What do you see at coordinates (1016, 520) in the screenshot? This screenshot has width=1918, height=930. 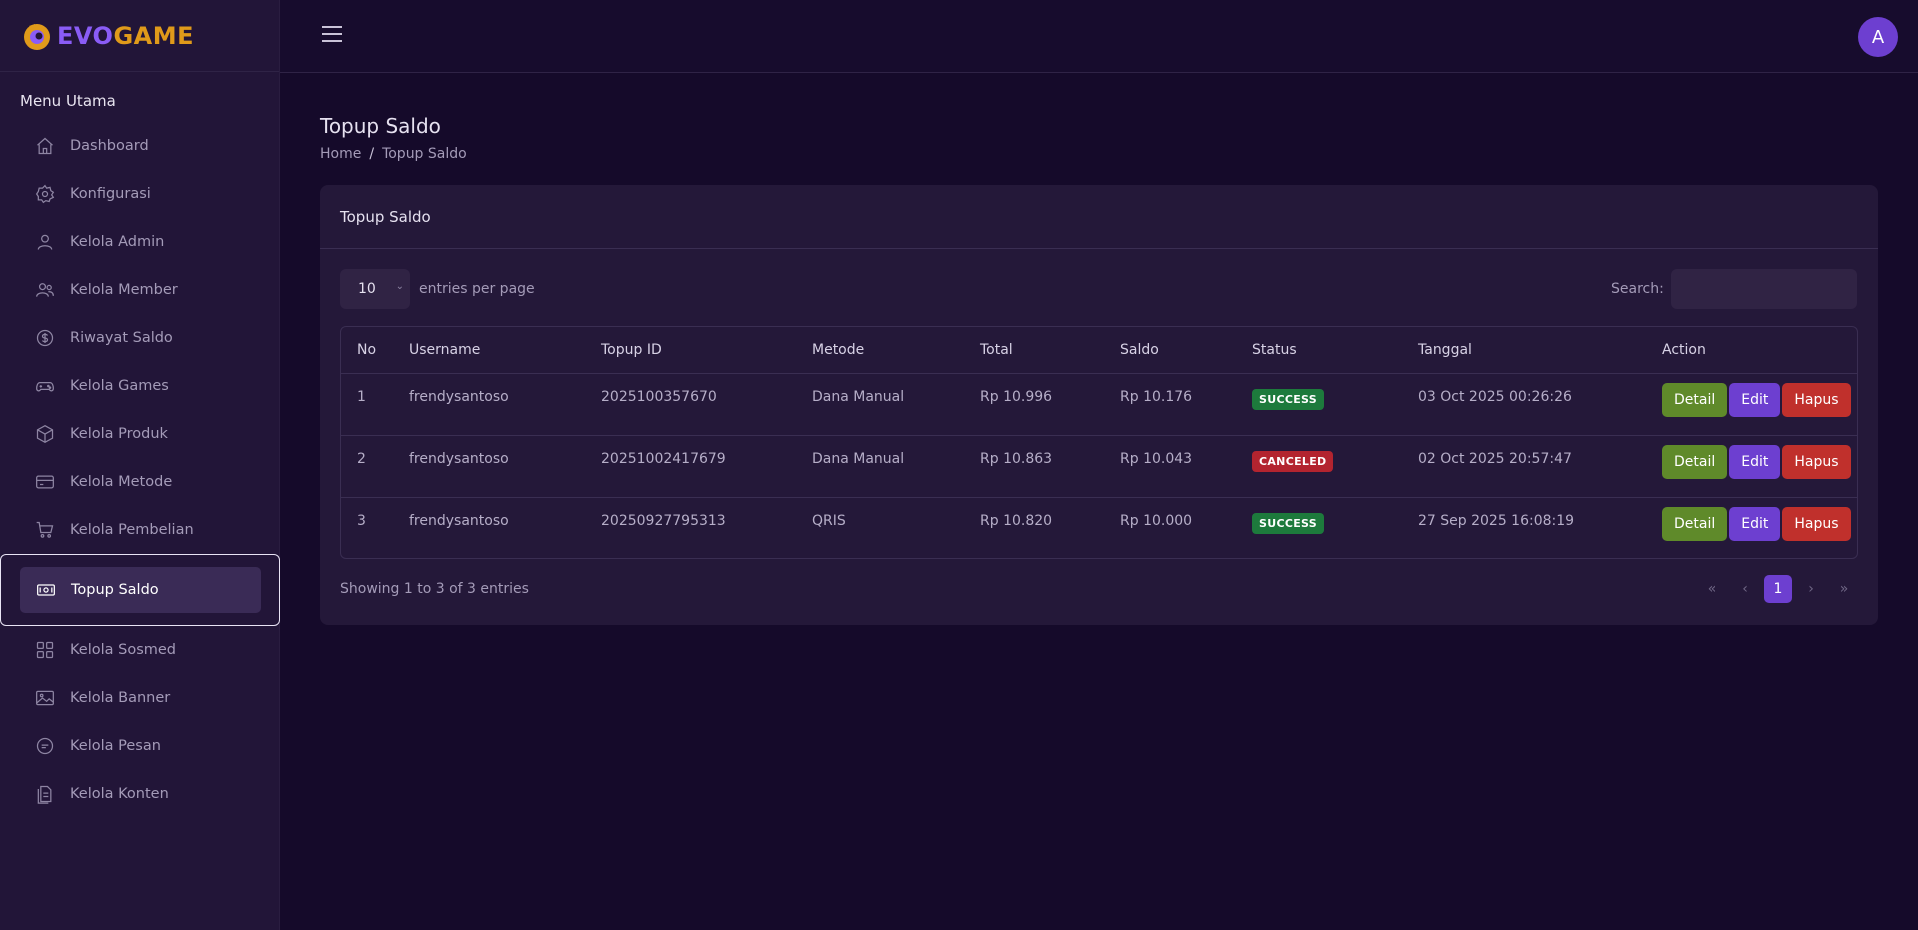 I see `cell-total: Rp 10.820` at bounding box center [1016, 520].